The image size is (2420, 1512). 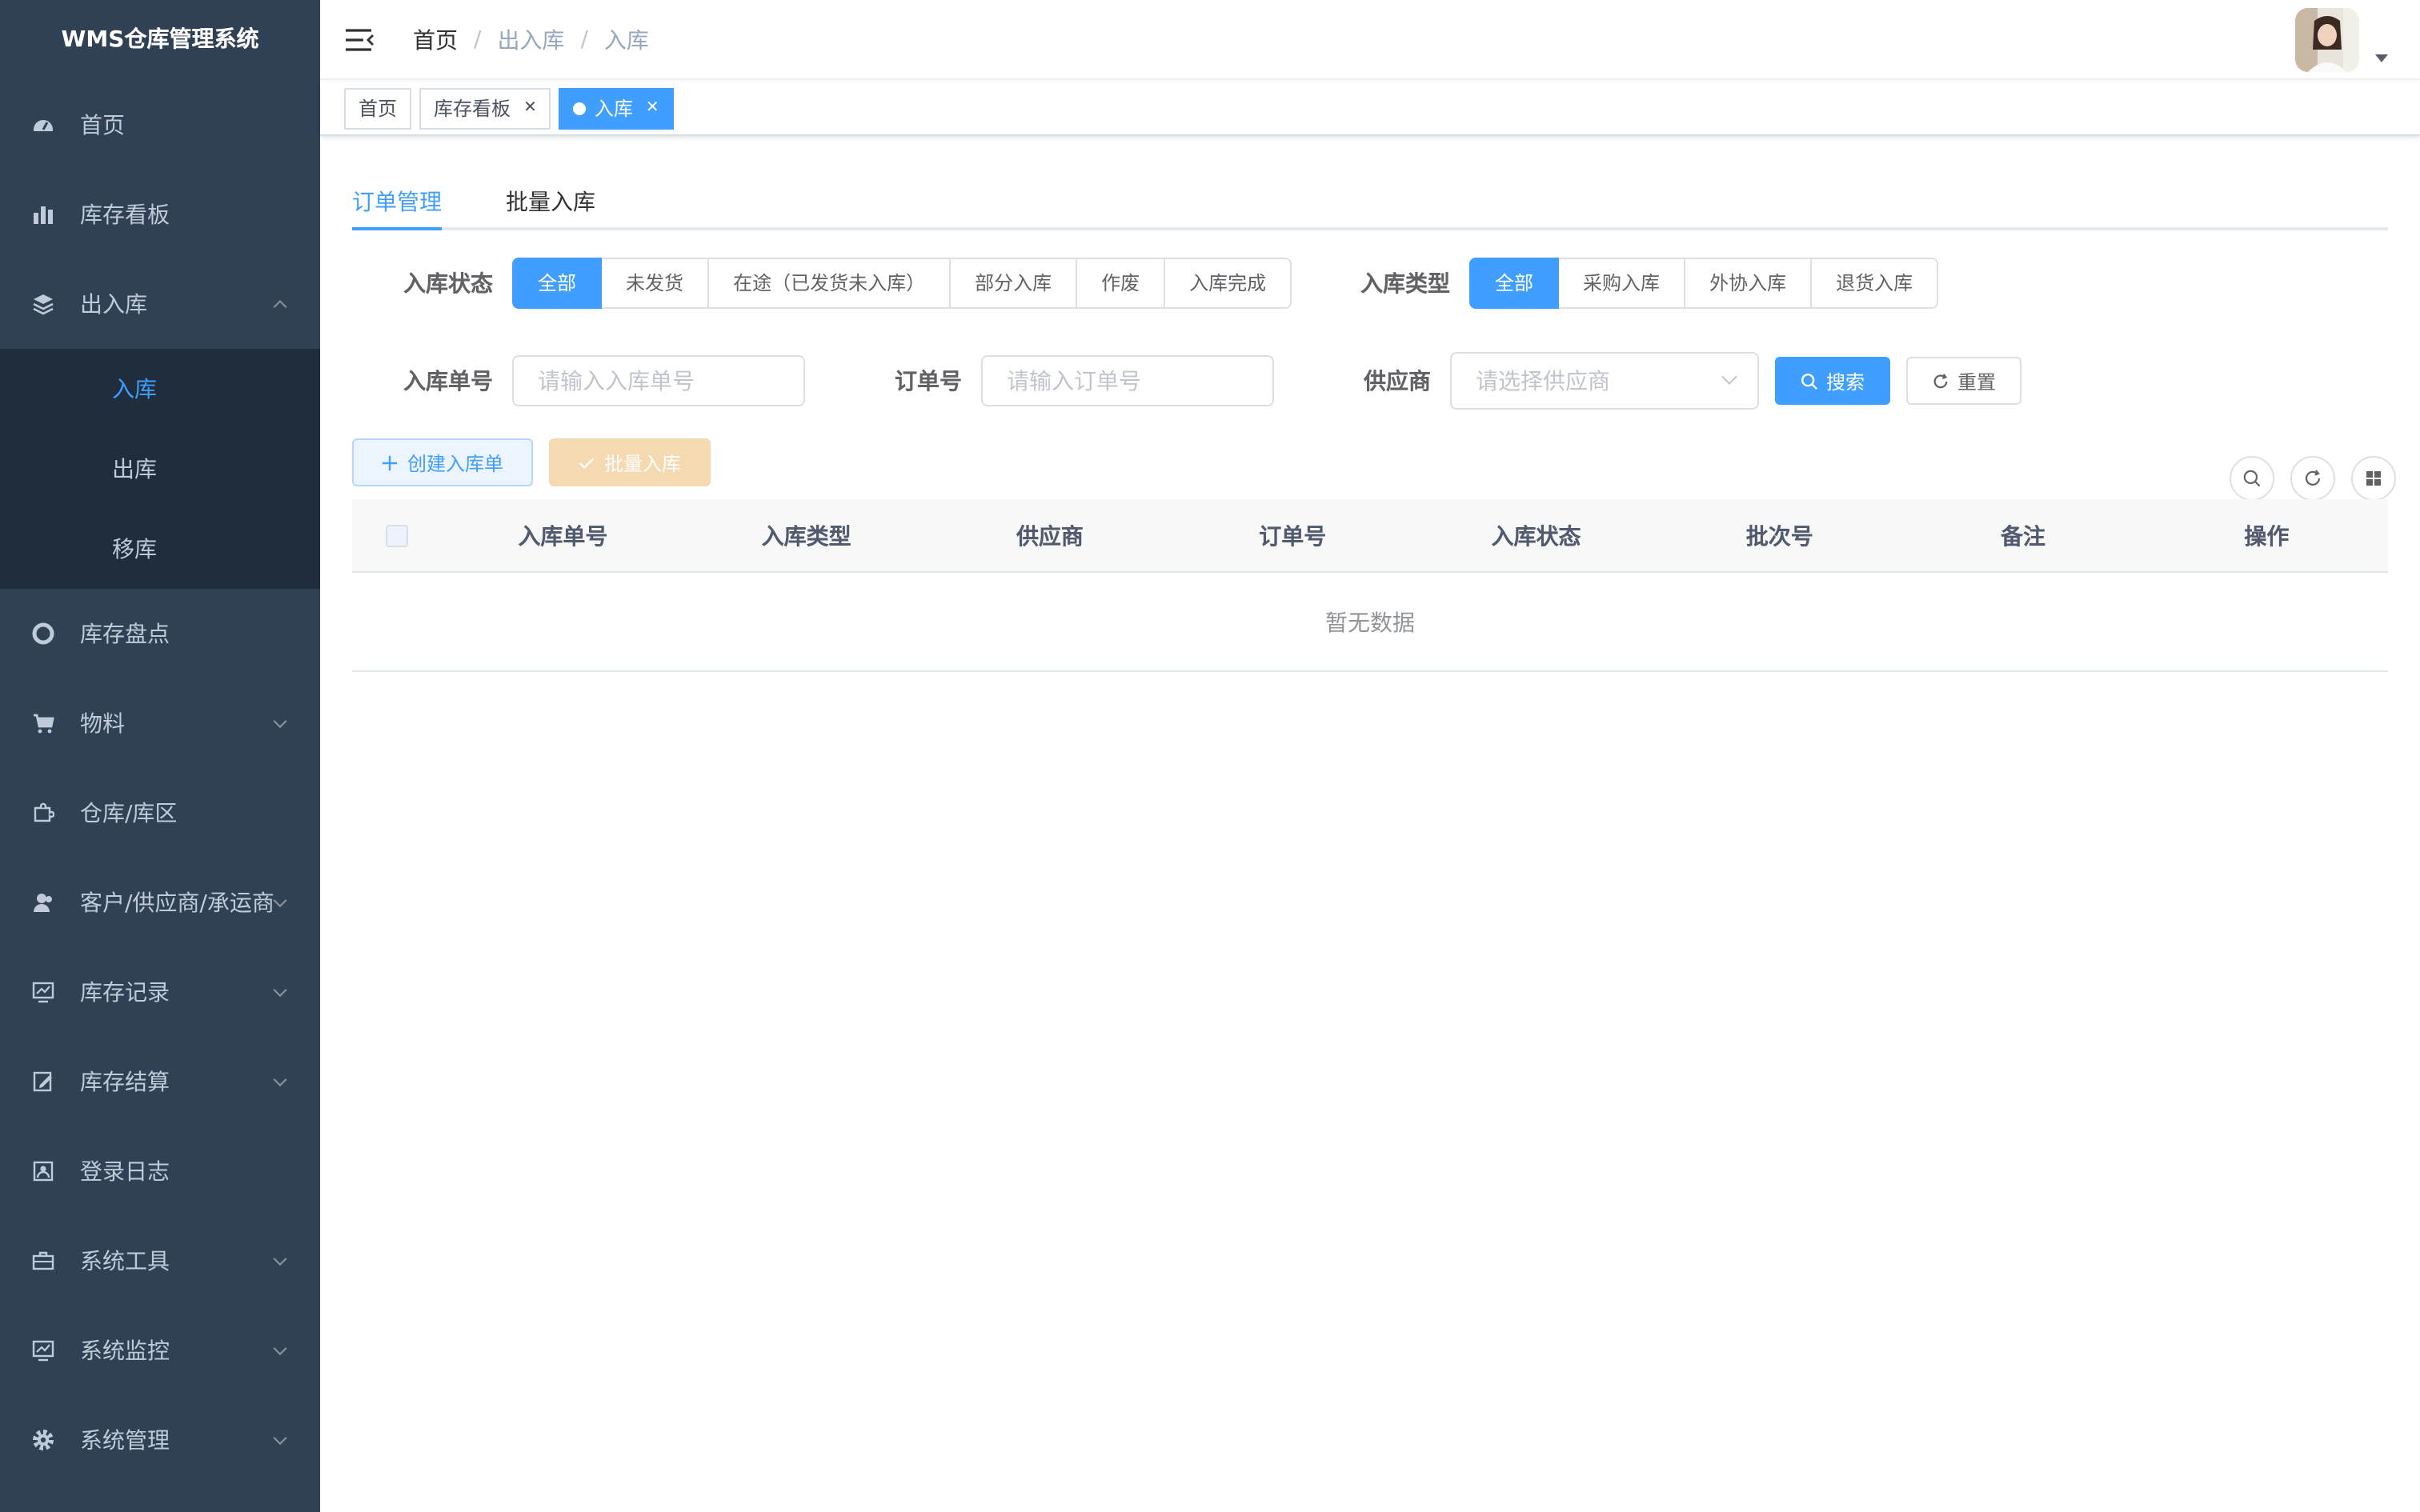 I want to click on status-option-void: 作废, so click(x=1121, y=283).